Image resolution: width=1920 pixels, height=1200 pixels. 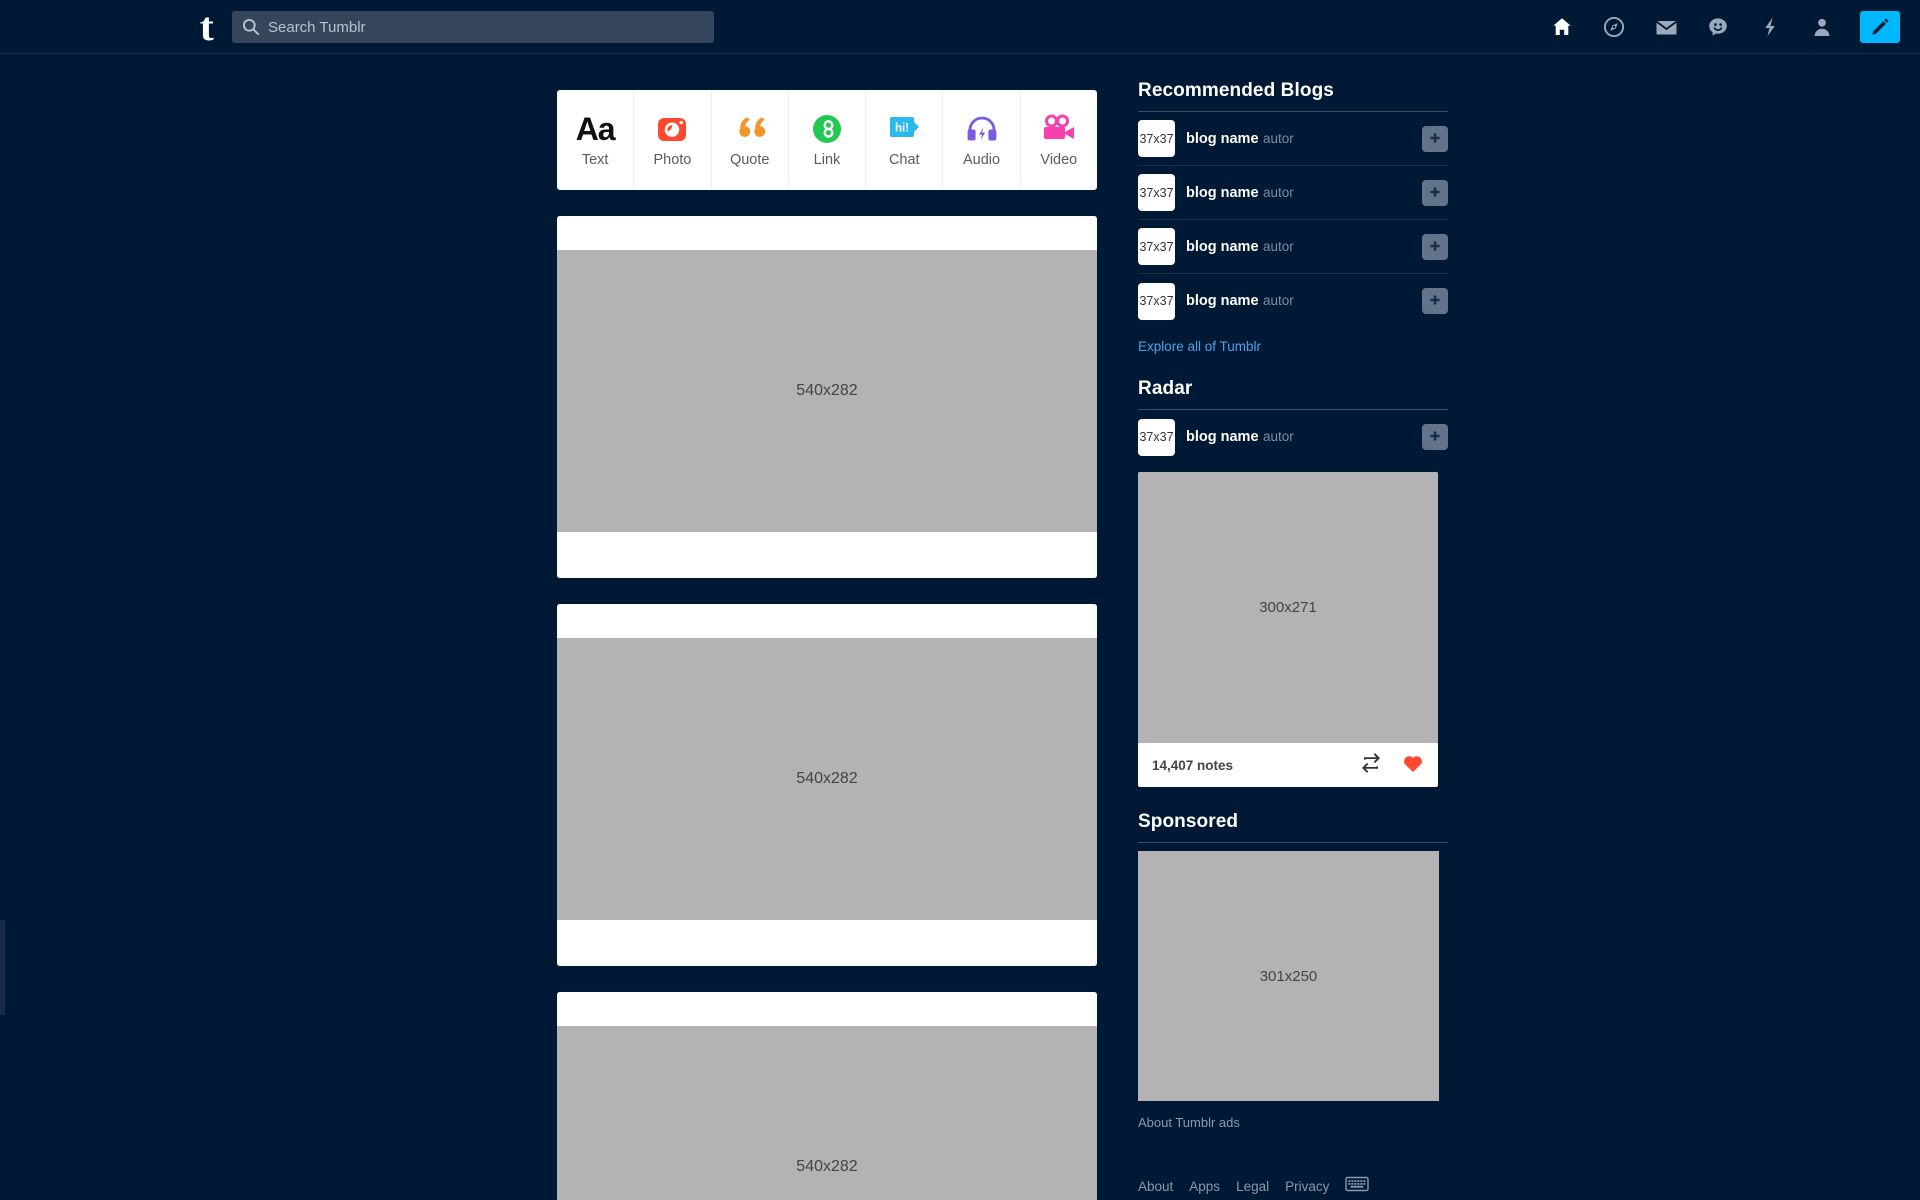 What do you see at coordinates (1188, 821) in the screenshot?
I see `sponsored-title: Sponsored` at bounding box center [1188, 821].